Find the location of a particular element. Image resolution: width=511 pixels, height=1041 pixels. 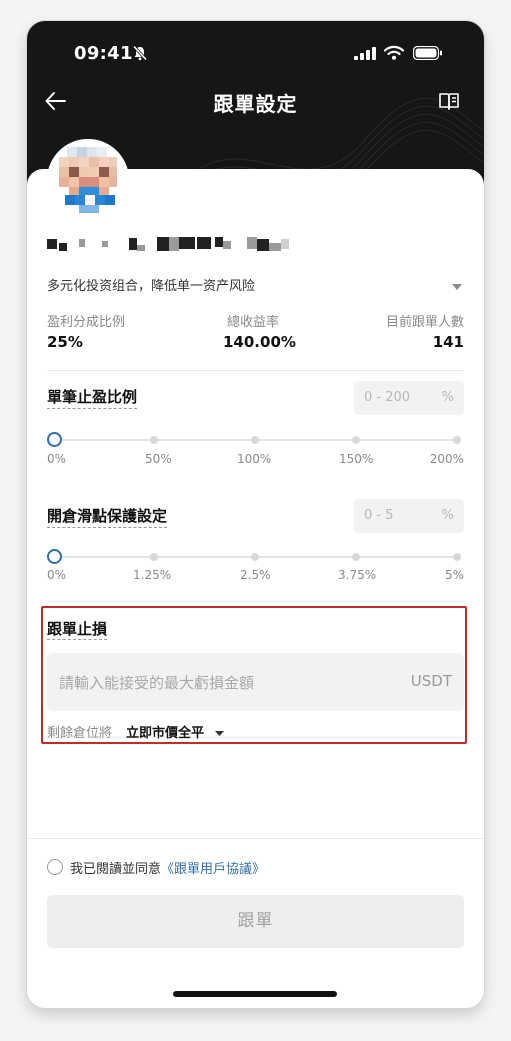

follow-button: 跟單 is located at coordinates (255, 921).